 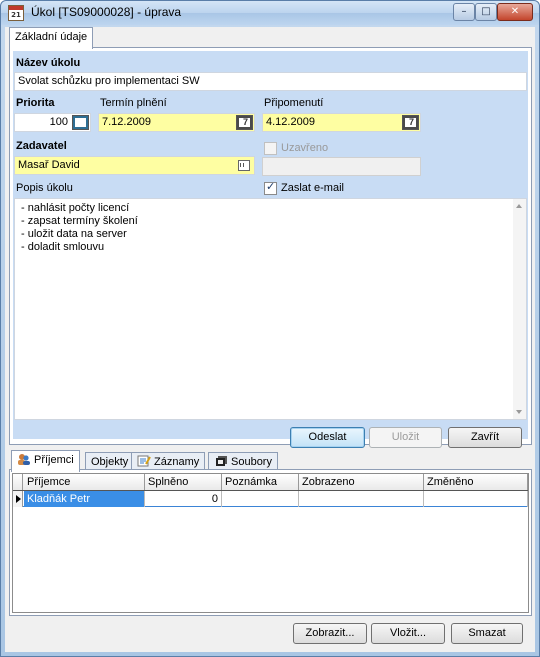 I want to click on tab-zakladni-udaje: Základní údaje, so click(x=51, y=38).